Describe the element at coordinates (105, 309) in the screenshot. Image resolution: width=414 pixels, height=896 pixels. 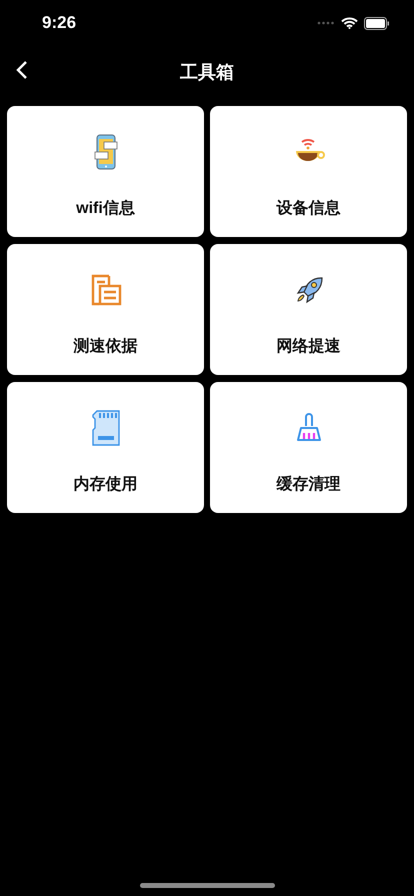
I see `tool-card: 测速依据` at that location.